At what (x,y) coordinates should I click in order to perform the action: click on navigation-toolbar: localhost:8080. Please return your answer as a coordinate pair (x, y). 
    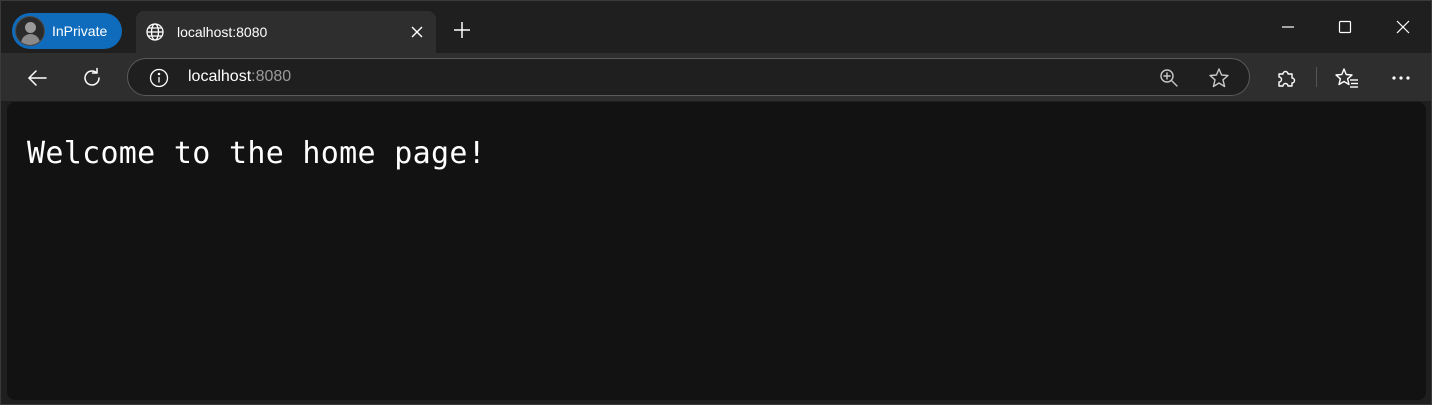
    Looking at the image, I should click on (716, 77).